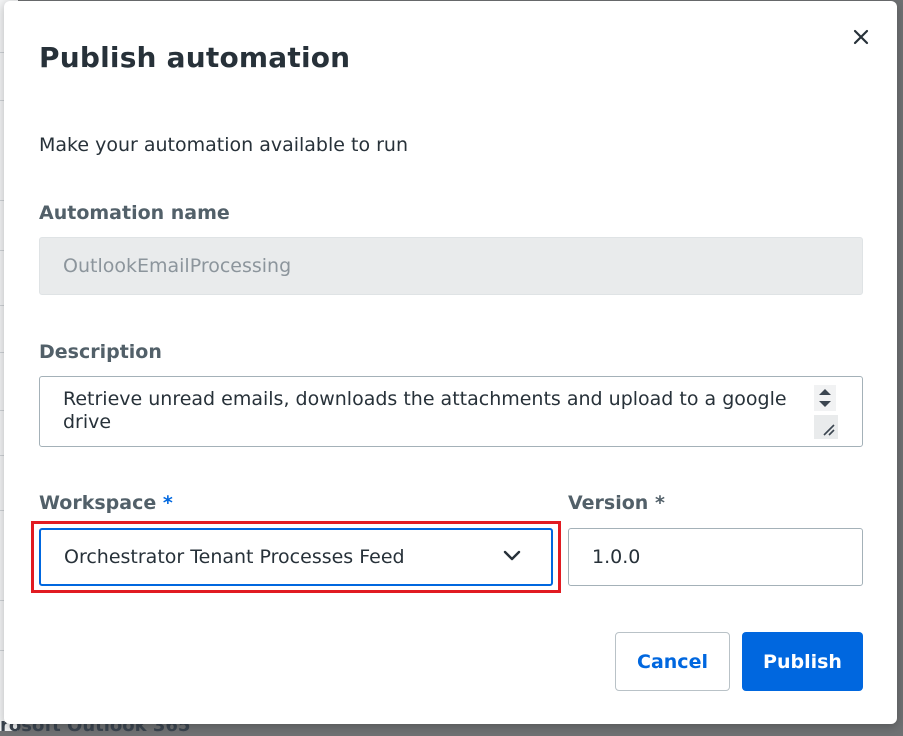  I want to click on workspace-selected-value: Orchestrator Tenant Processes Feed, so click(234, 557).